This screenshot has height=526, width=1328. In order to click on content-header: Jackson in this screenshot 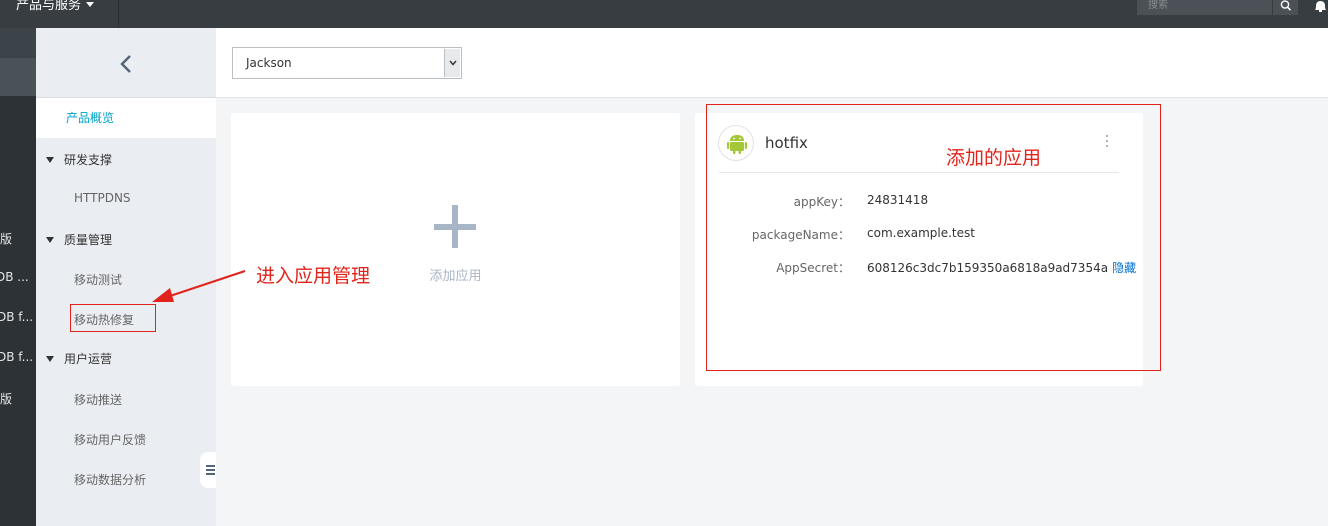, I will do `click(772, 63)`.